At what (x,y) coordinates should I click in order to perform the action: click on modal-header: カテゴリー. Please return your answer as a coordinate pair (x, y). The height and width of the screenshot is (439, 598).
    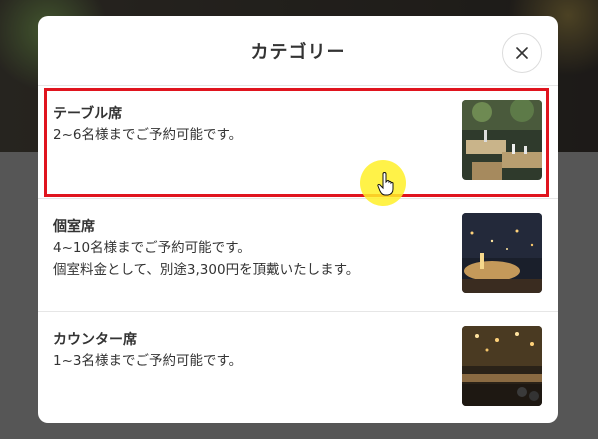
    Looking at the image, I should click on (298, 51).